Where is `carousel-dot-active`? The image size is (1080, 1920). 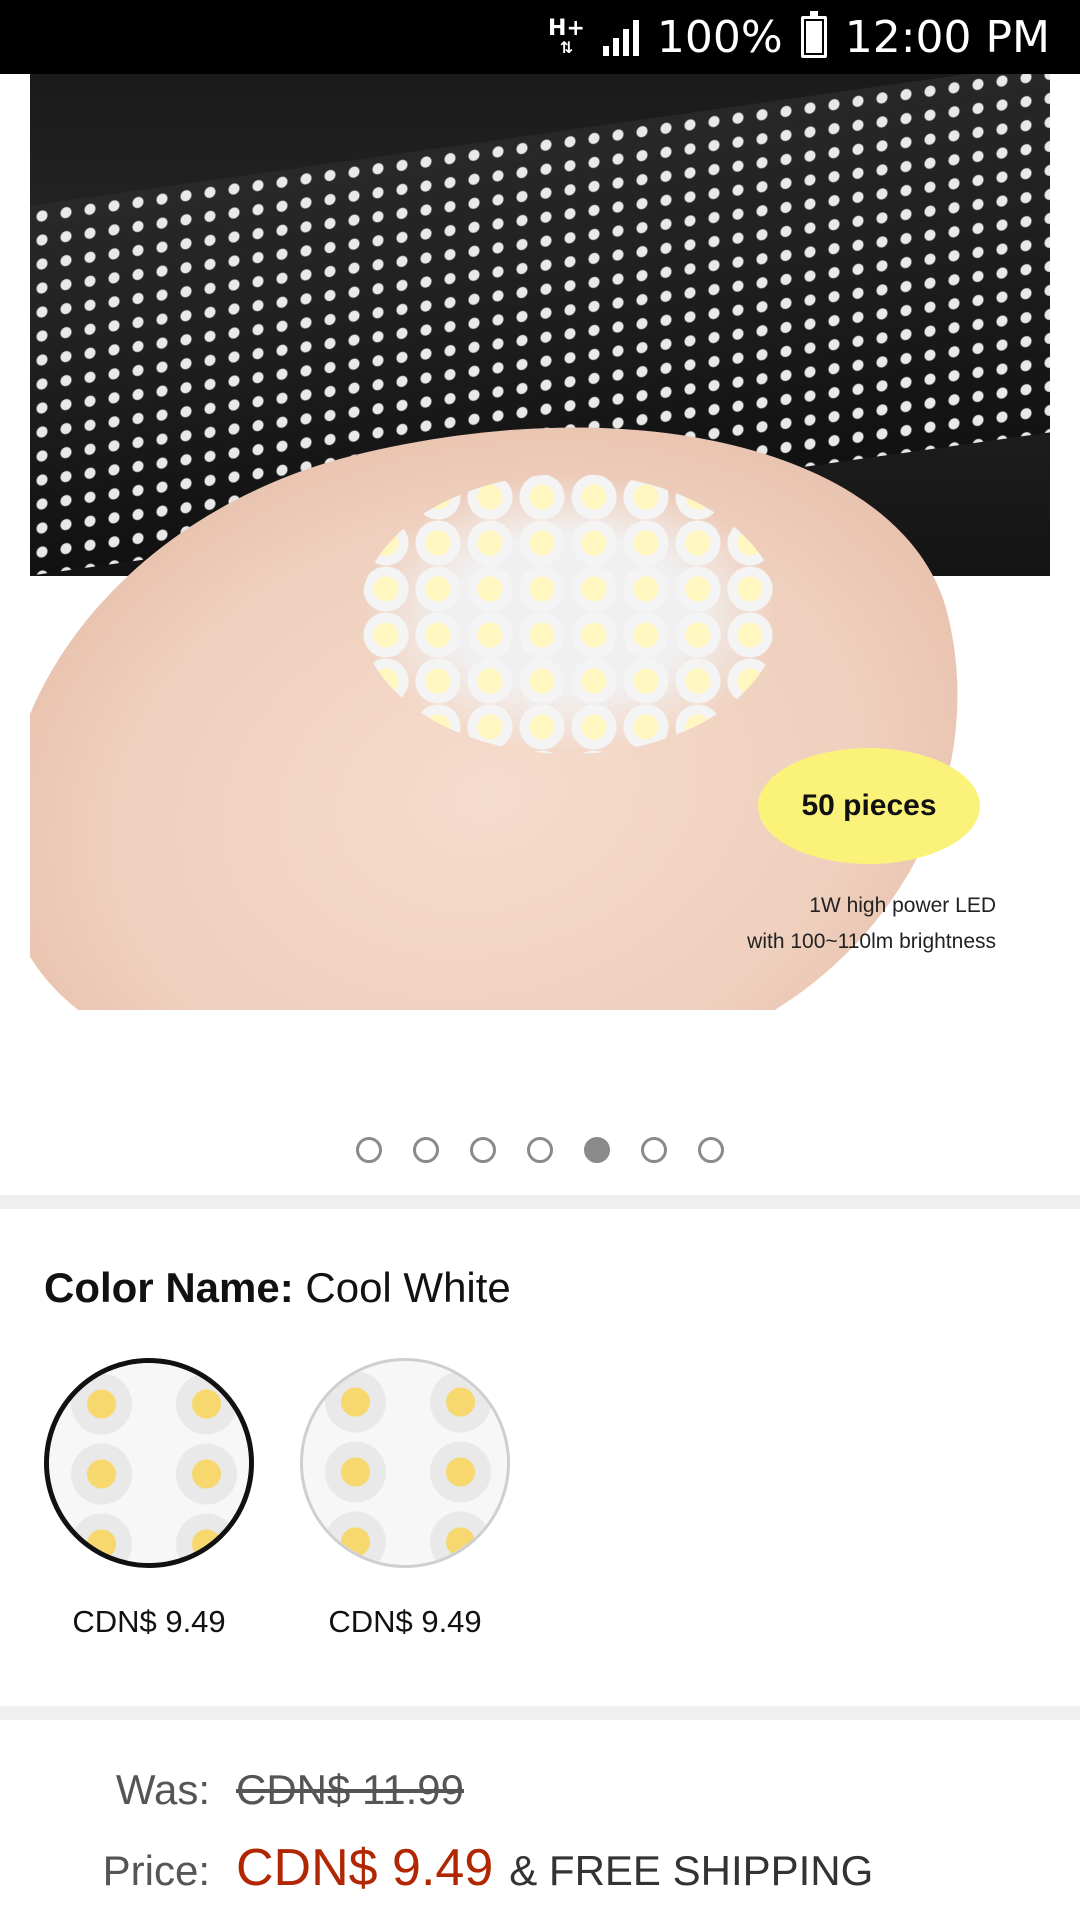
carousel-dot-active is located at coordinates (597, 1150).